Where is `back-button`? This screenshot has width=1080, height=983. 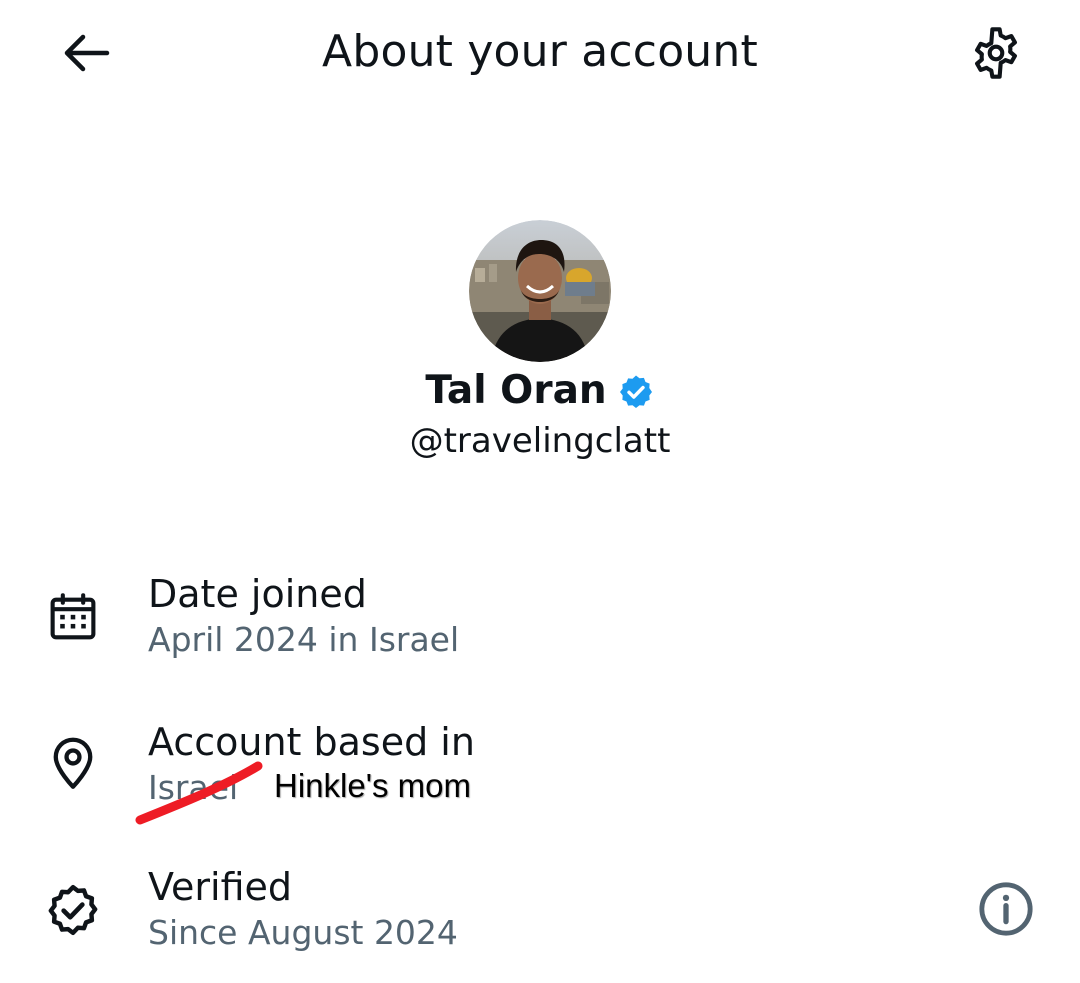
back-button is located at coordinates (86, 53).